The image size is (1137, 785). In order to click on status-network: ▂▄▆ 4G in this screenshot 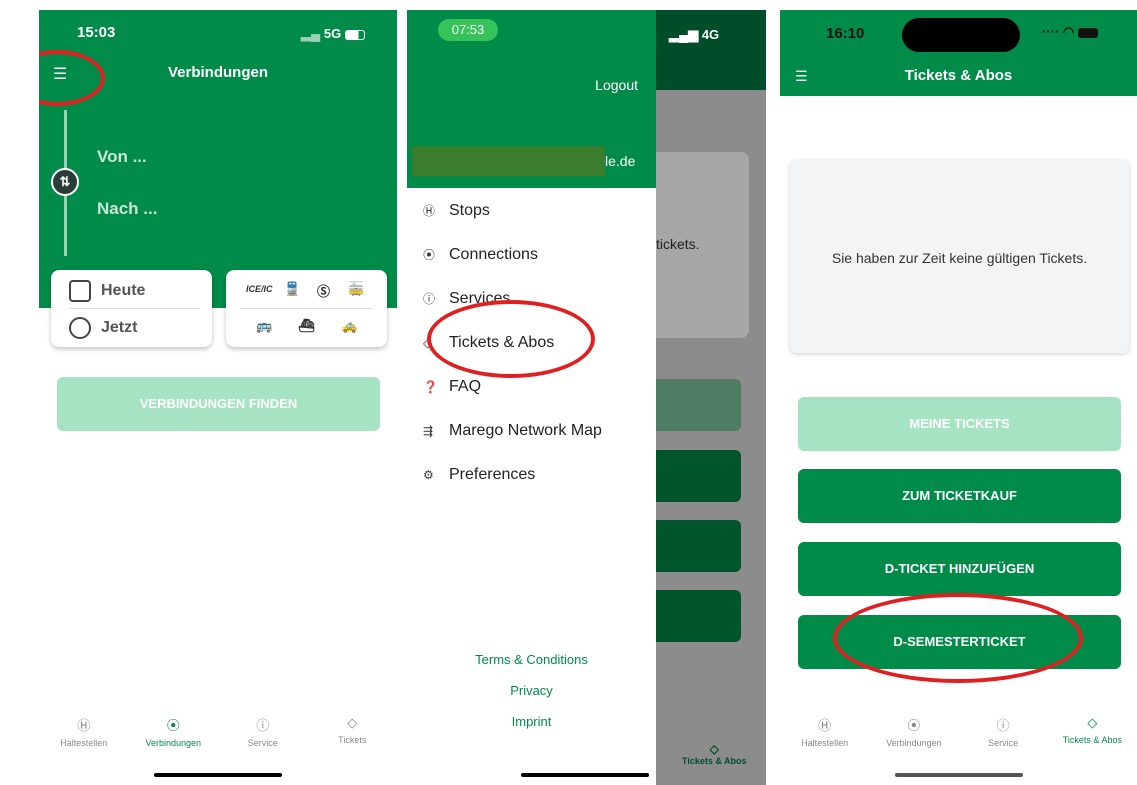, I will do `click(694, 34)`.